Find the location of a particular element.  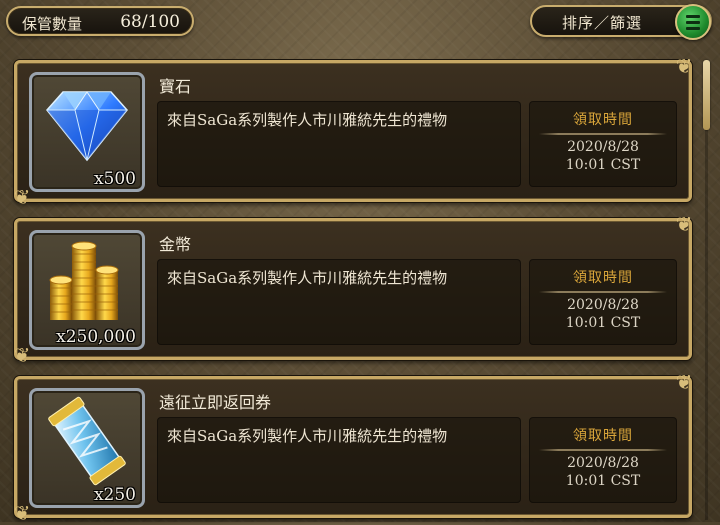

gold-coins-icon is located at coordinates (84, 281).